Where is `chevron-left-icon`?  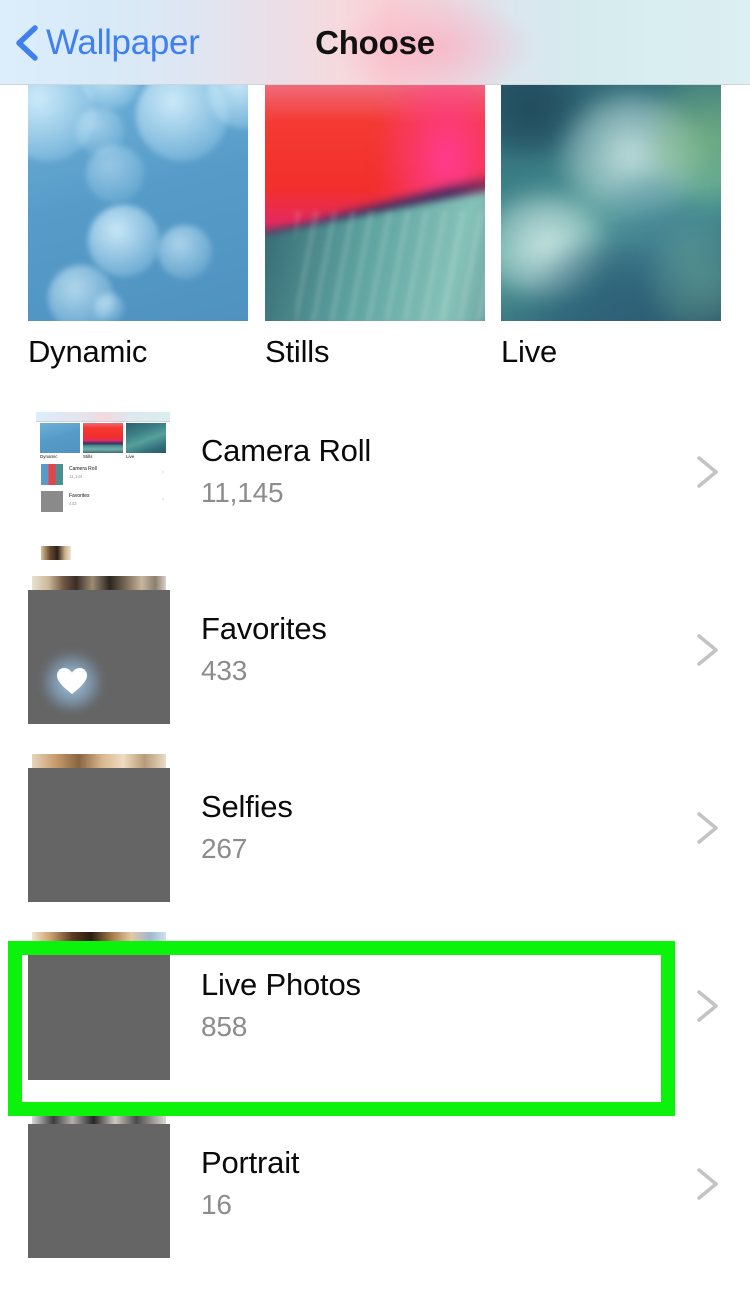 chevron-left-icon is located at coordinates (27, 42).